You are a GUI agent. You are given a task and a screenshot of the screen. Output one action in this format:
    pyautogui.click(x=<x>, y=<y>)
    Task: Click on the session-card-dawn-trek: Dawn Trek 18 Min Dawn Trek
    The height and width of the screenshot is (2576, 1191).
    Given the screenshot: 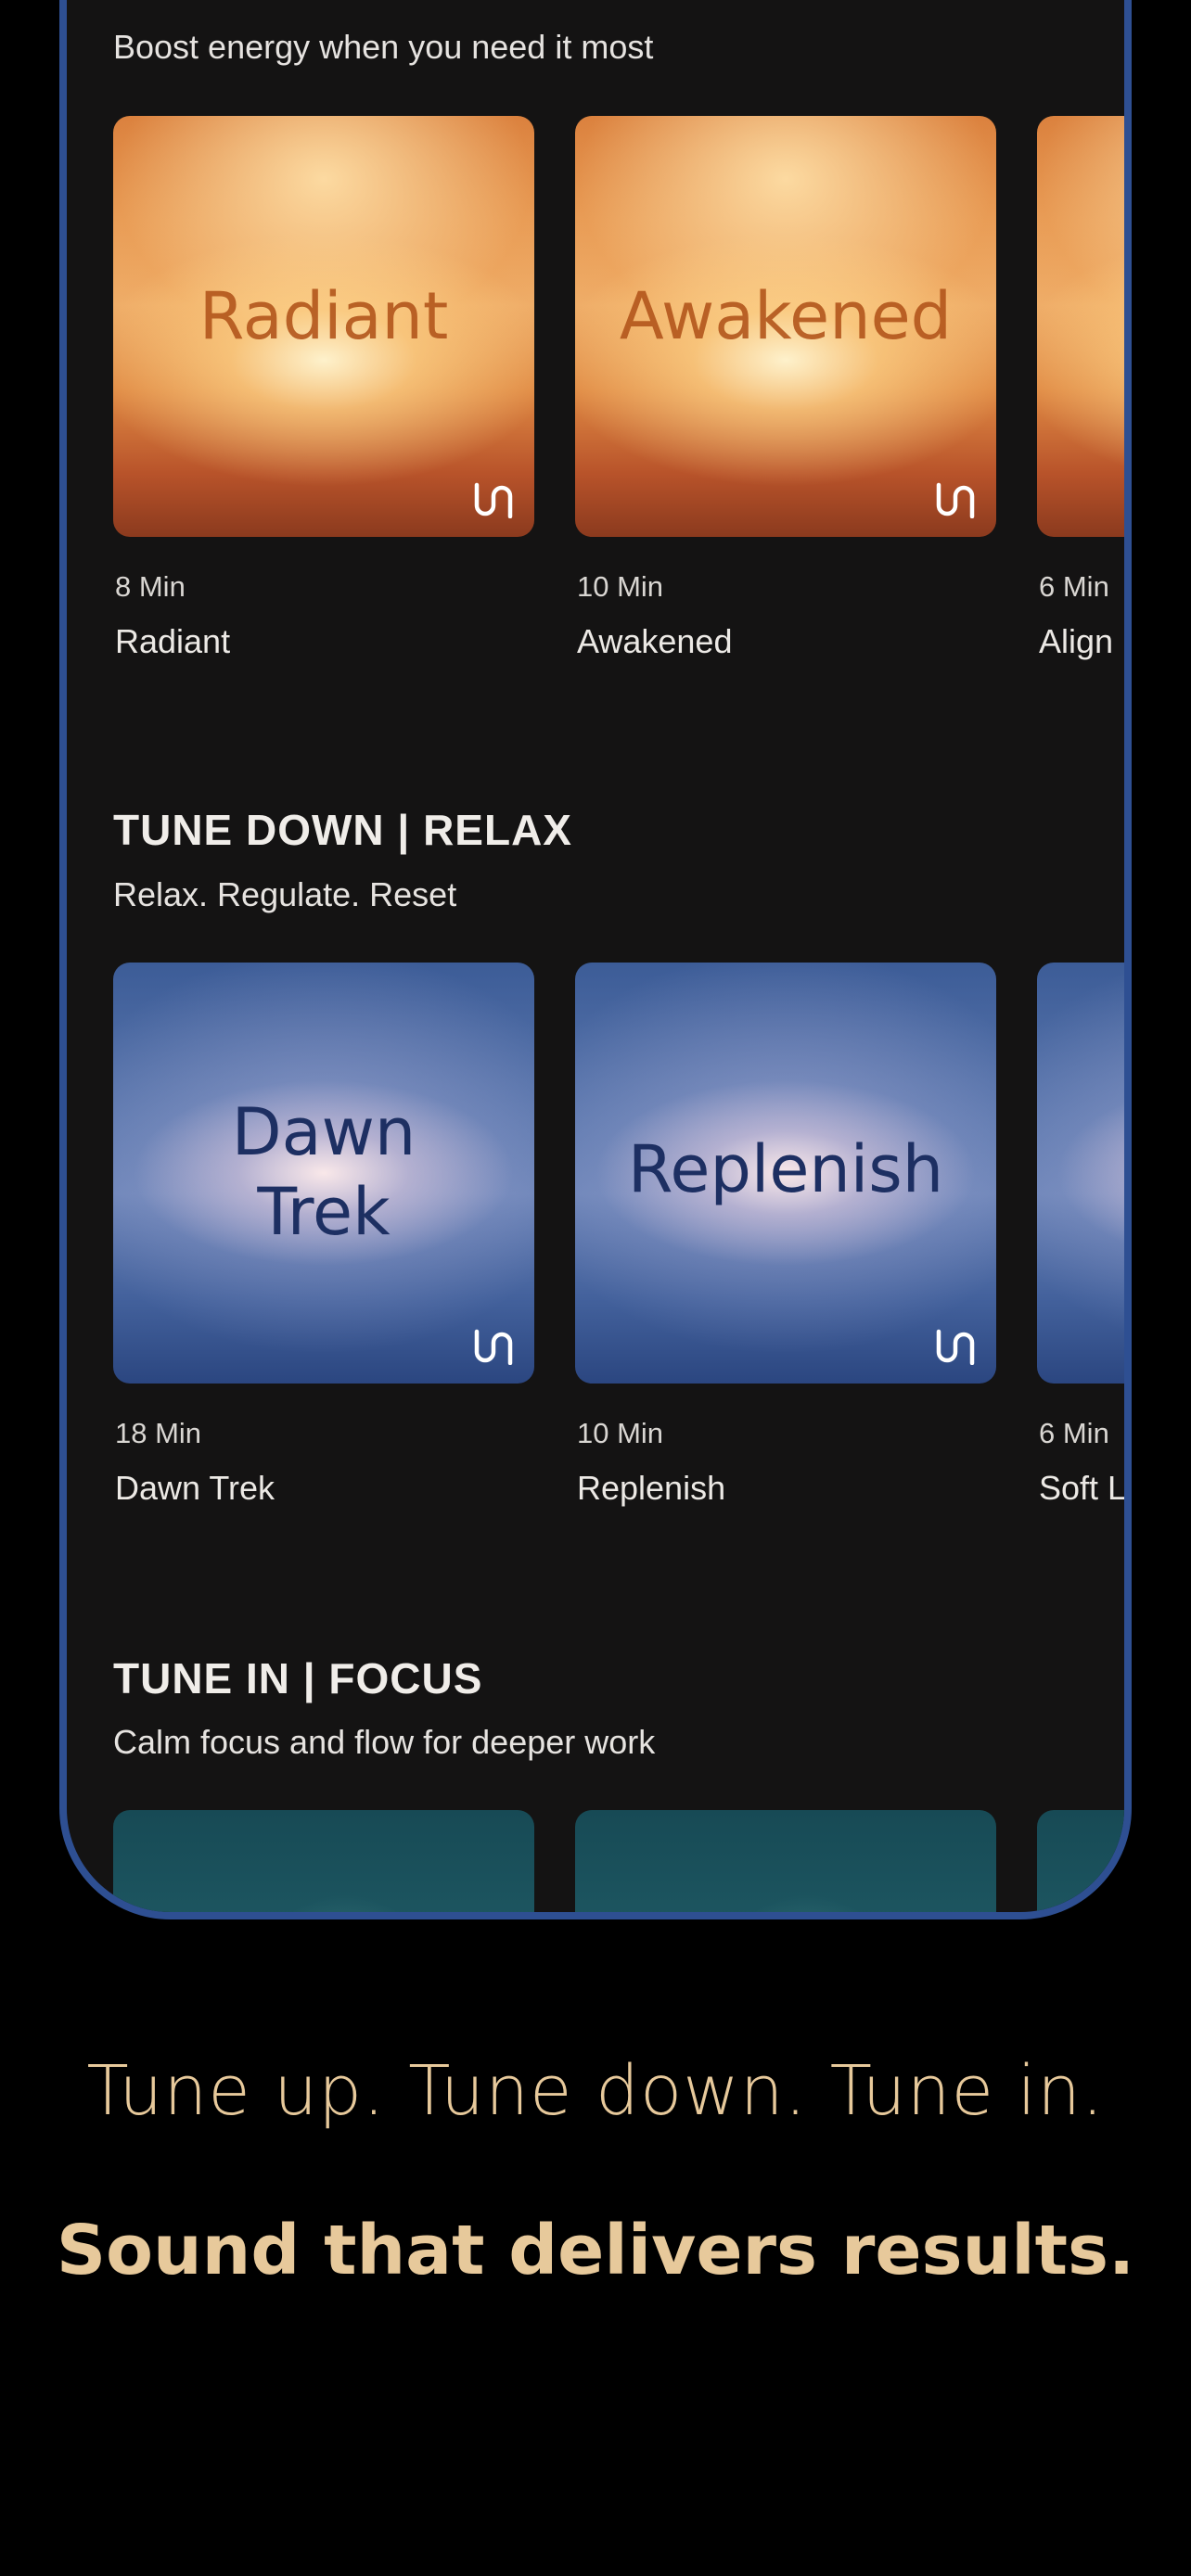 What is the action you would take?
    pyautogui.click(x=323, y=1235)
    